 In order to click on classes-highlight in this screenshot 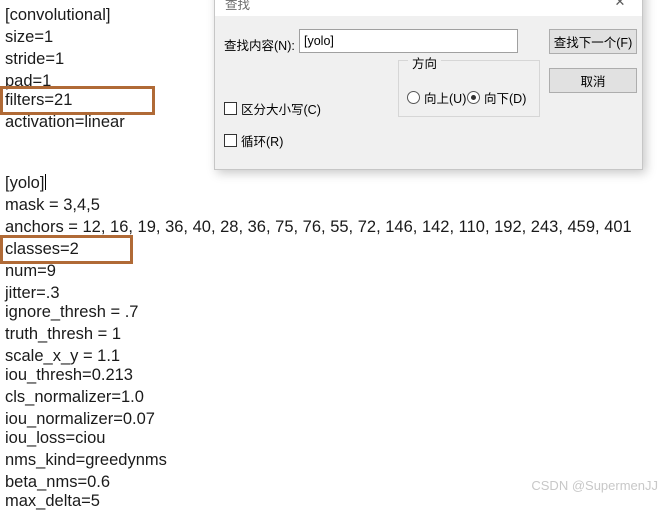, I will do `click(66, 249)`.